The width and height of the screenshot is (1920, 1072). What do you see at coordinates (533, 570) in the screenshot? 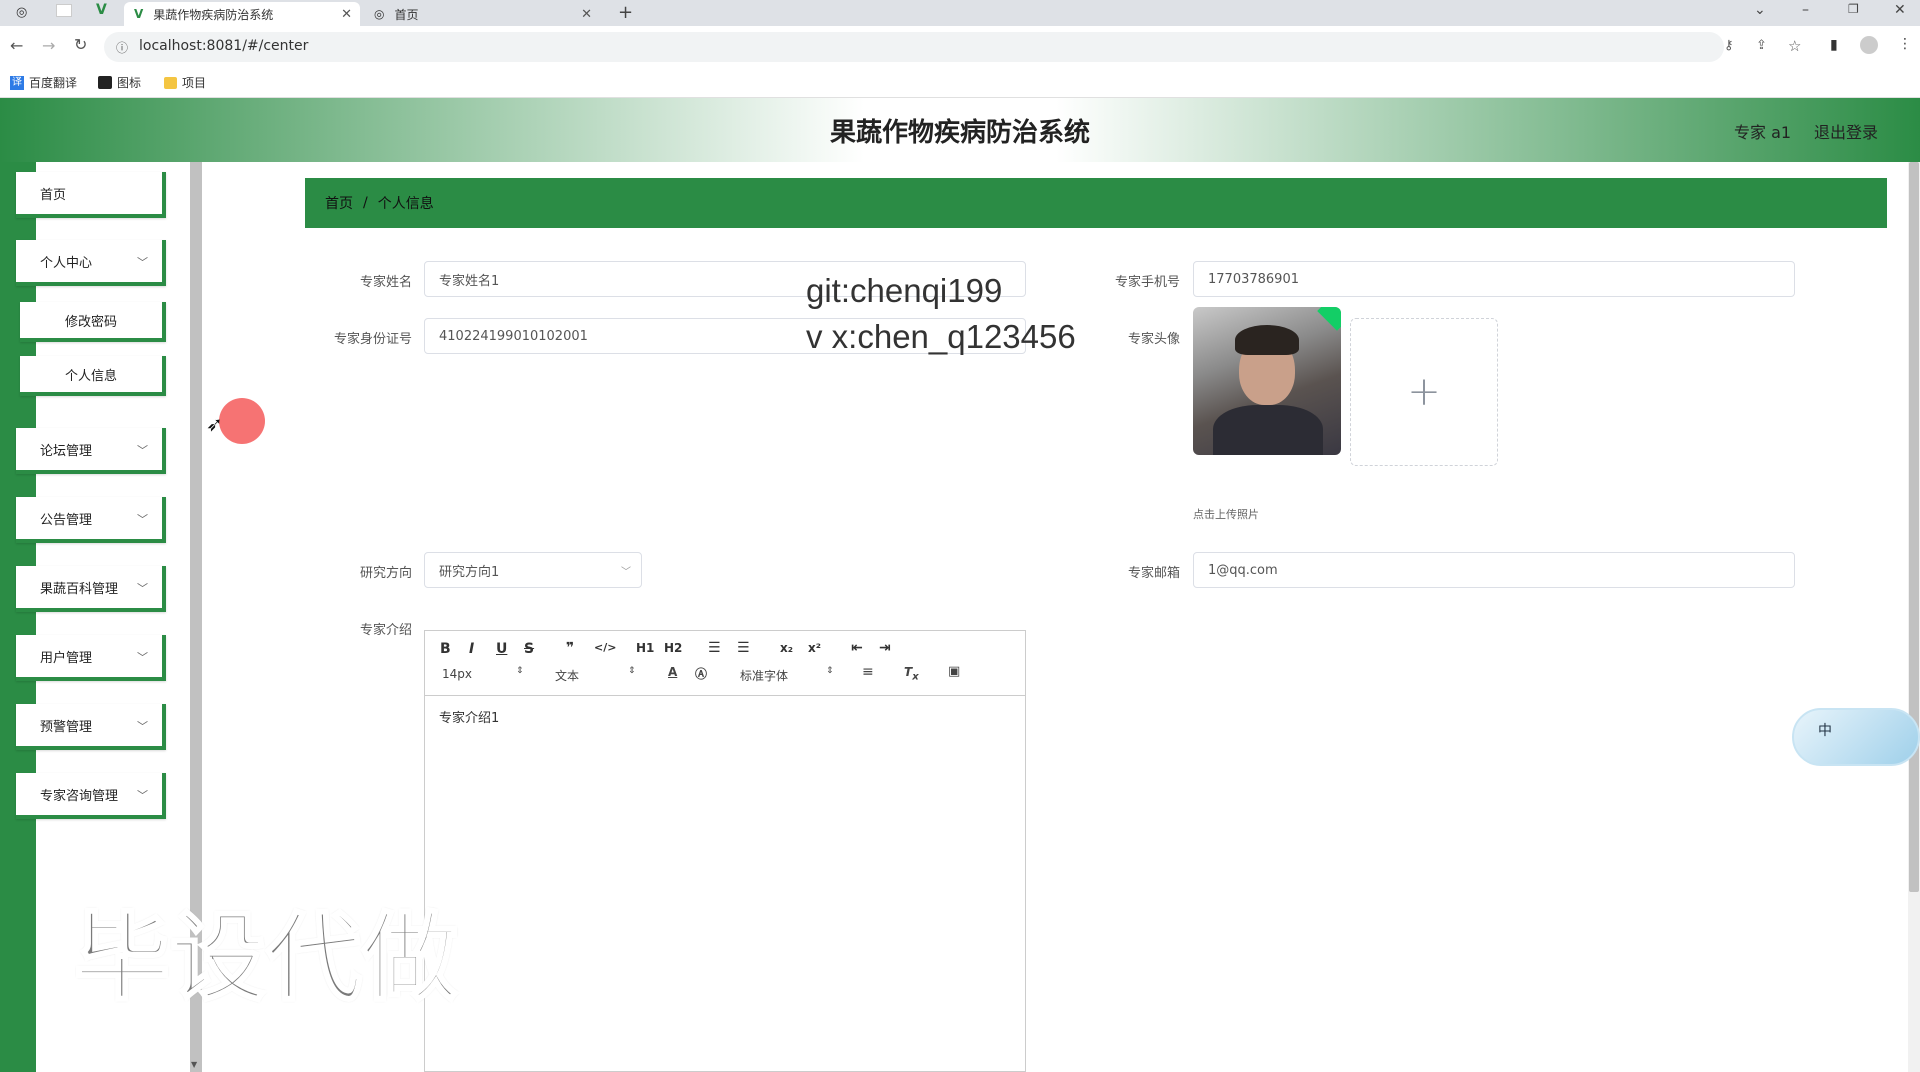
I see `research-select: 研究方向1 ﹀` at bounding box center [533, 570].